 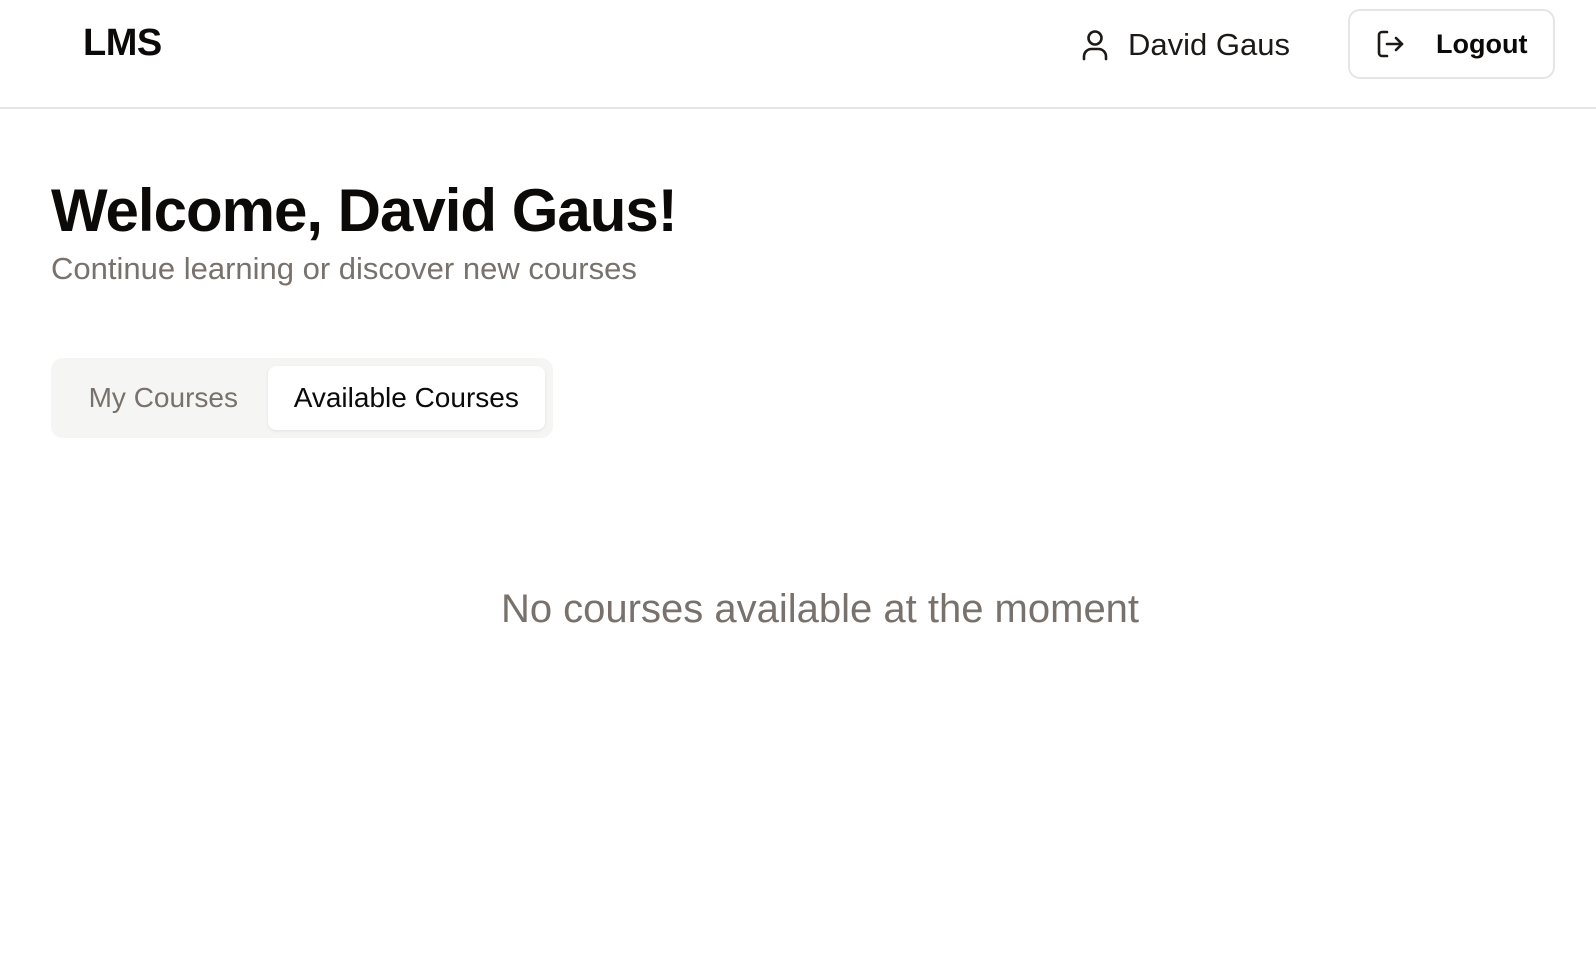 I want to click on empty-state-message: No courses available at the moment, so click(x=820, y=609).